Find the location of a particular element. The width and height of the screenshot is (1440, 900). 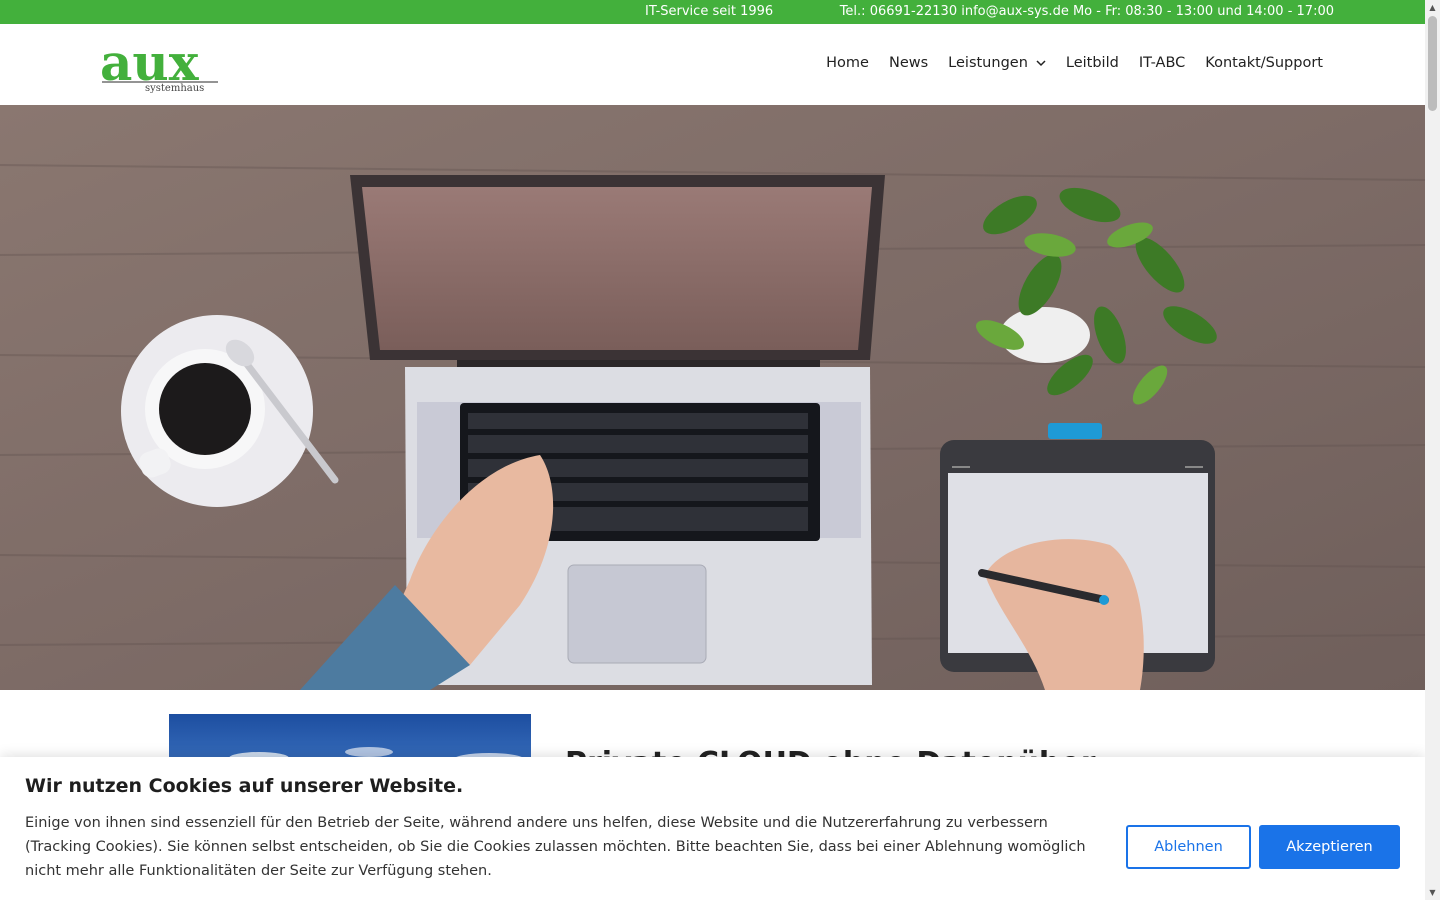

nav-label: Leitbild is located at coordinates (1092, 63).